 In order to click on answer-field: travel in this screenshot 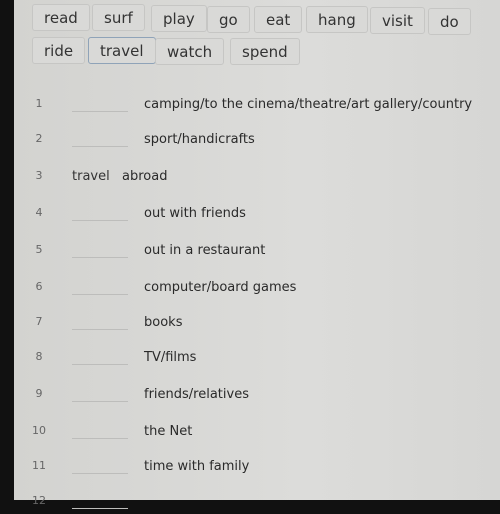, I will do `click(91, 176)`.